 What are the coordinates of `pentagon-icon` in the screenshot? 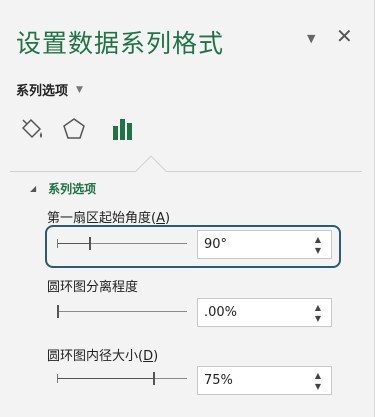 It's located at (74, 128).